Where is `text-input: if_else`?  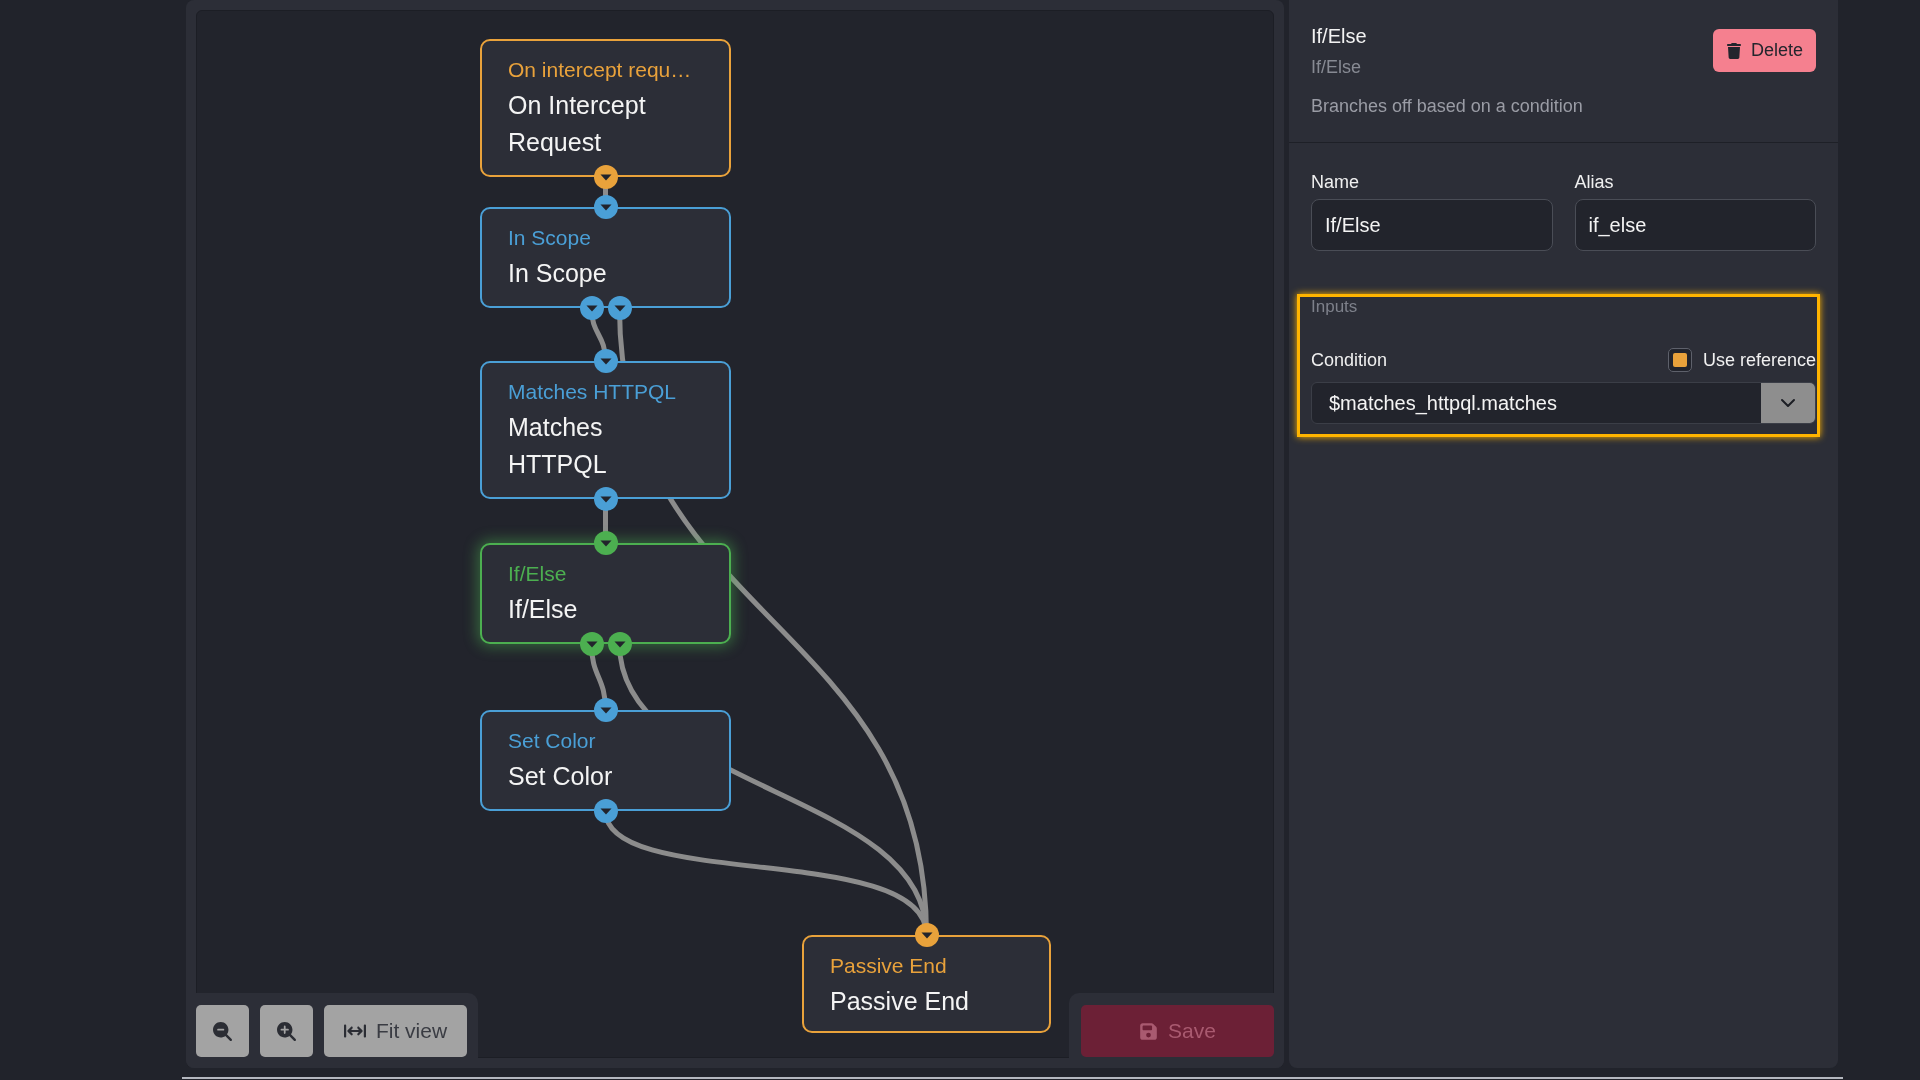
text-input: if_else is located at coordinates (1695, 225).